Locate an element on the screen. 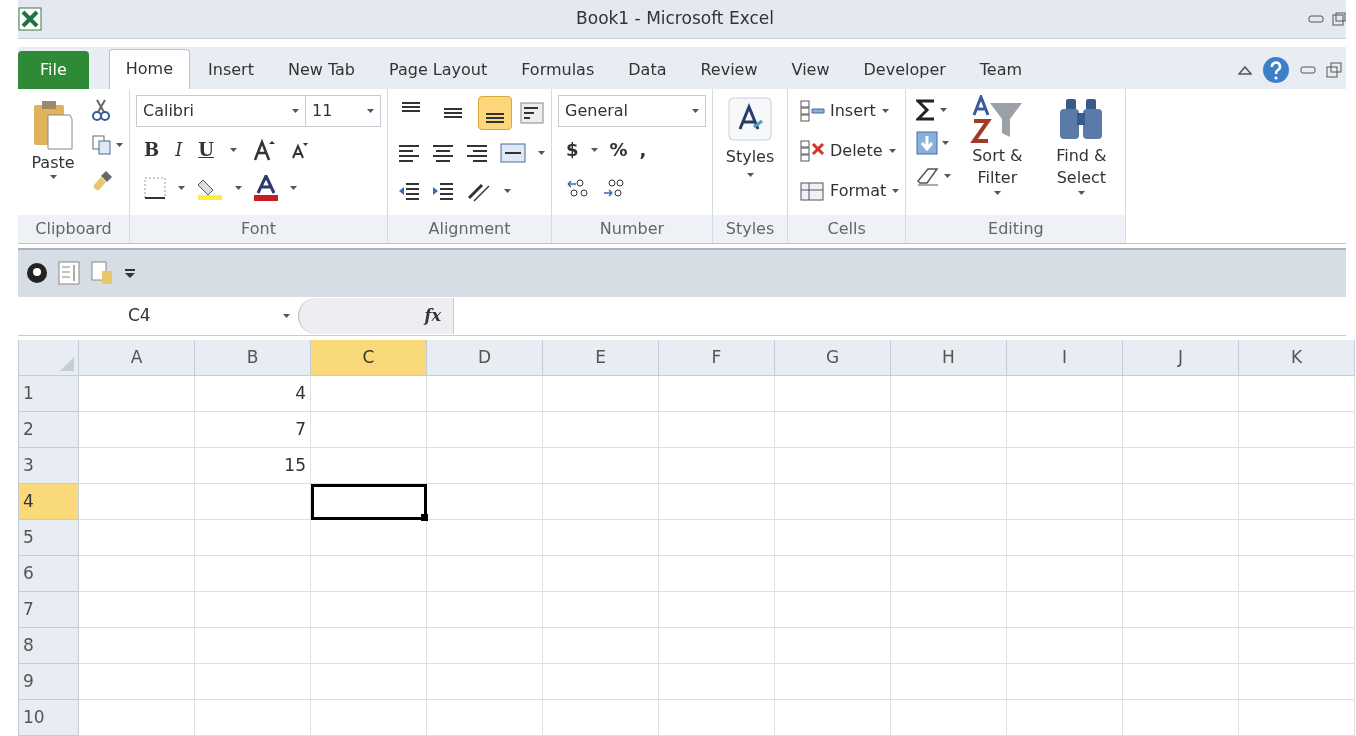 The image size is (1356, 736). shrink-font-icon is located at coordinates (300, 149).